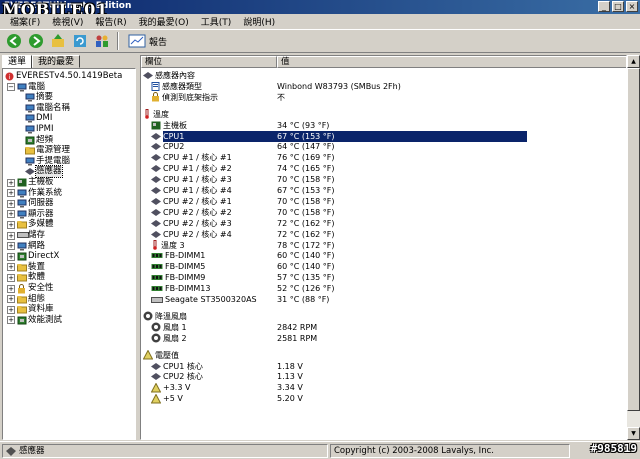 The height and width of the screenshot is (459, 640). Describe the element at coordinates (67, 21) in the screenshot. I see `menu-item-1: 檢視(V)` at that location.